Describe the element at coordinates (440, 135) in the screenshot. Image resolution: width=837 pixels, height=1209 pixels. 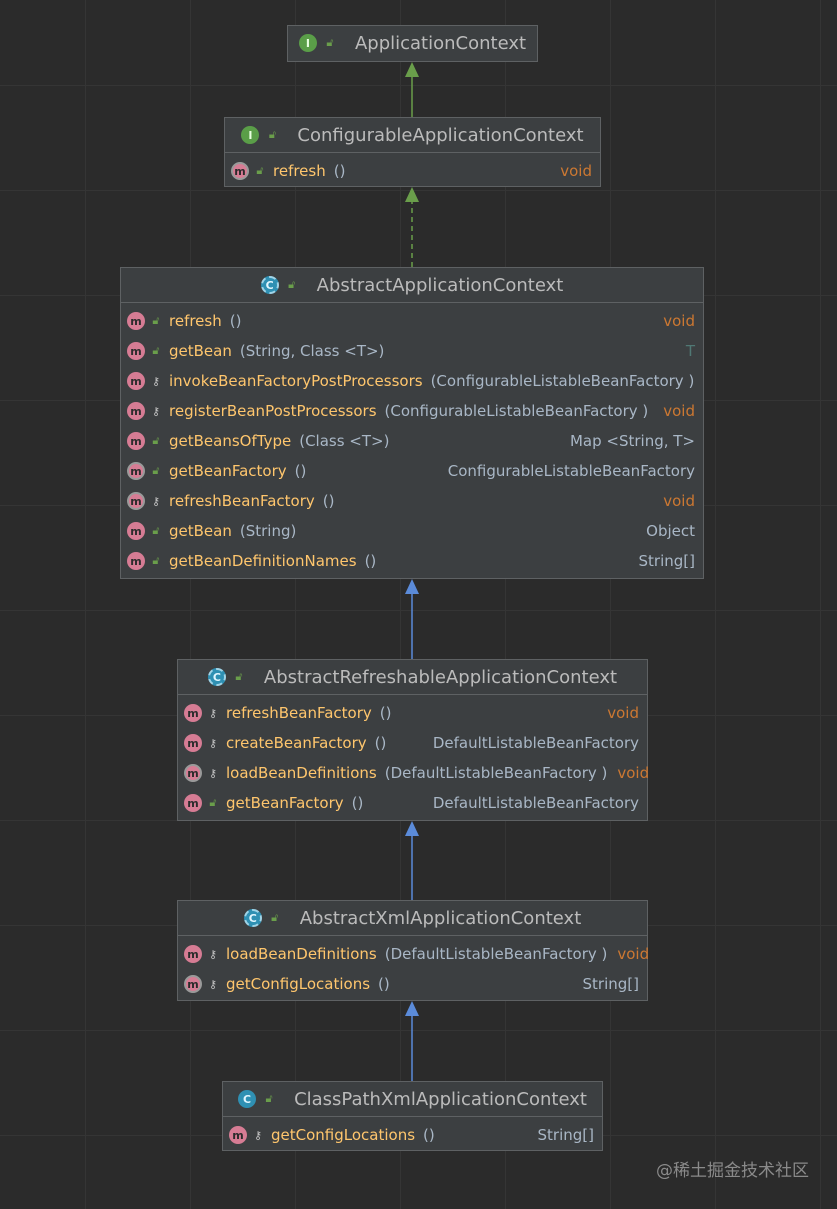
I see `class-name: ConfigurableApplicationContext` at that location.